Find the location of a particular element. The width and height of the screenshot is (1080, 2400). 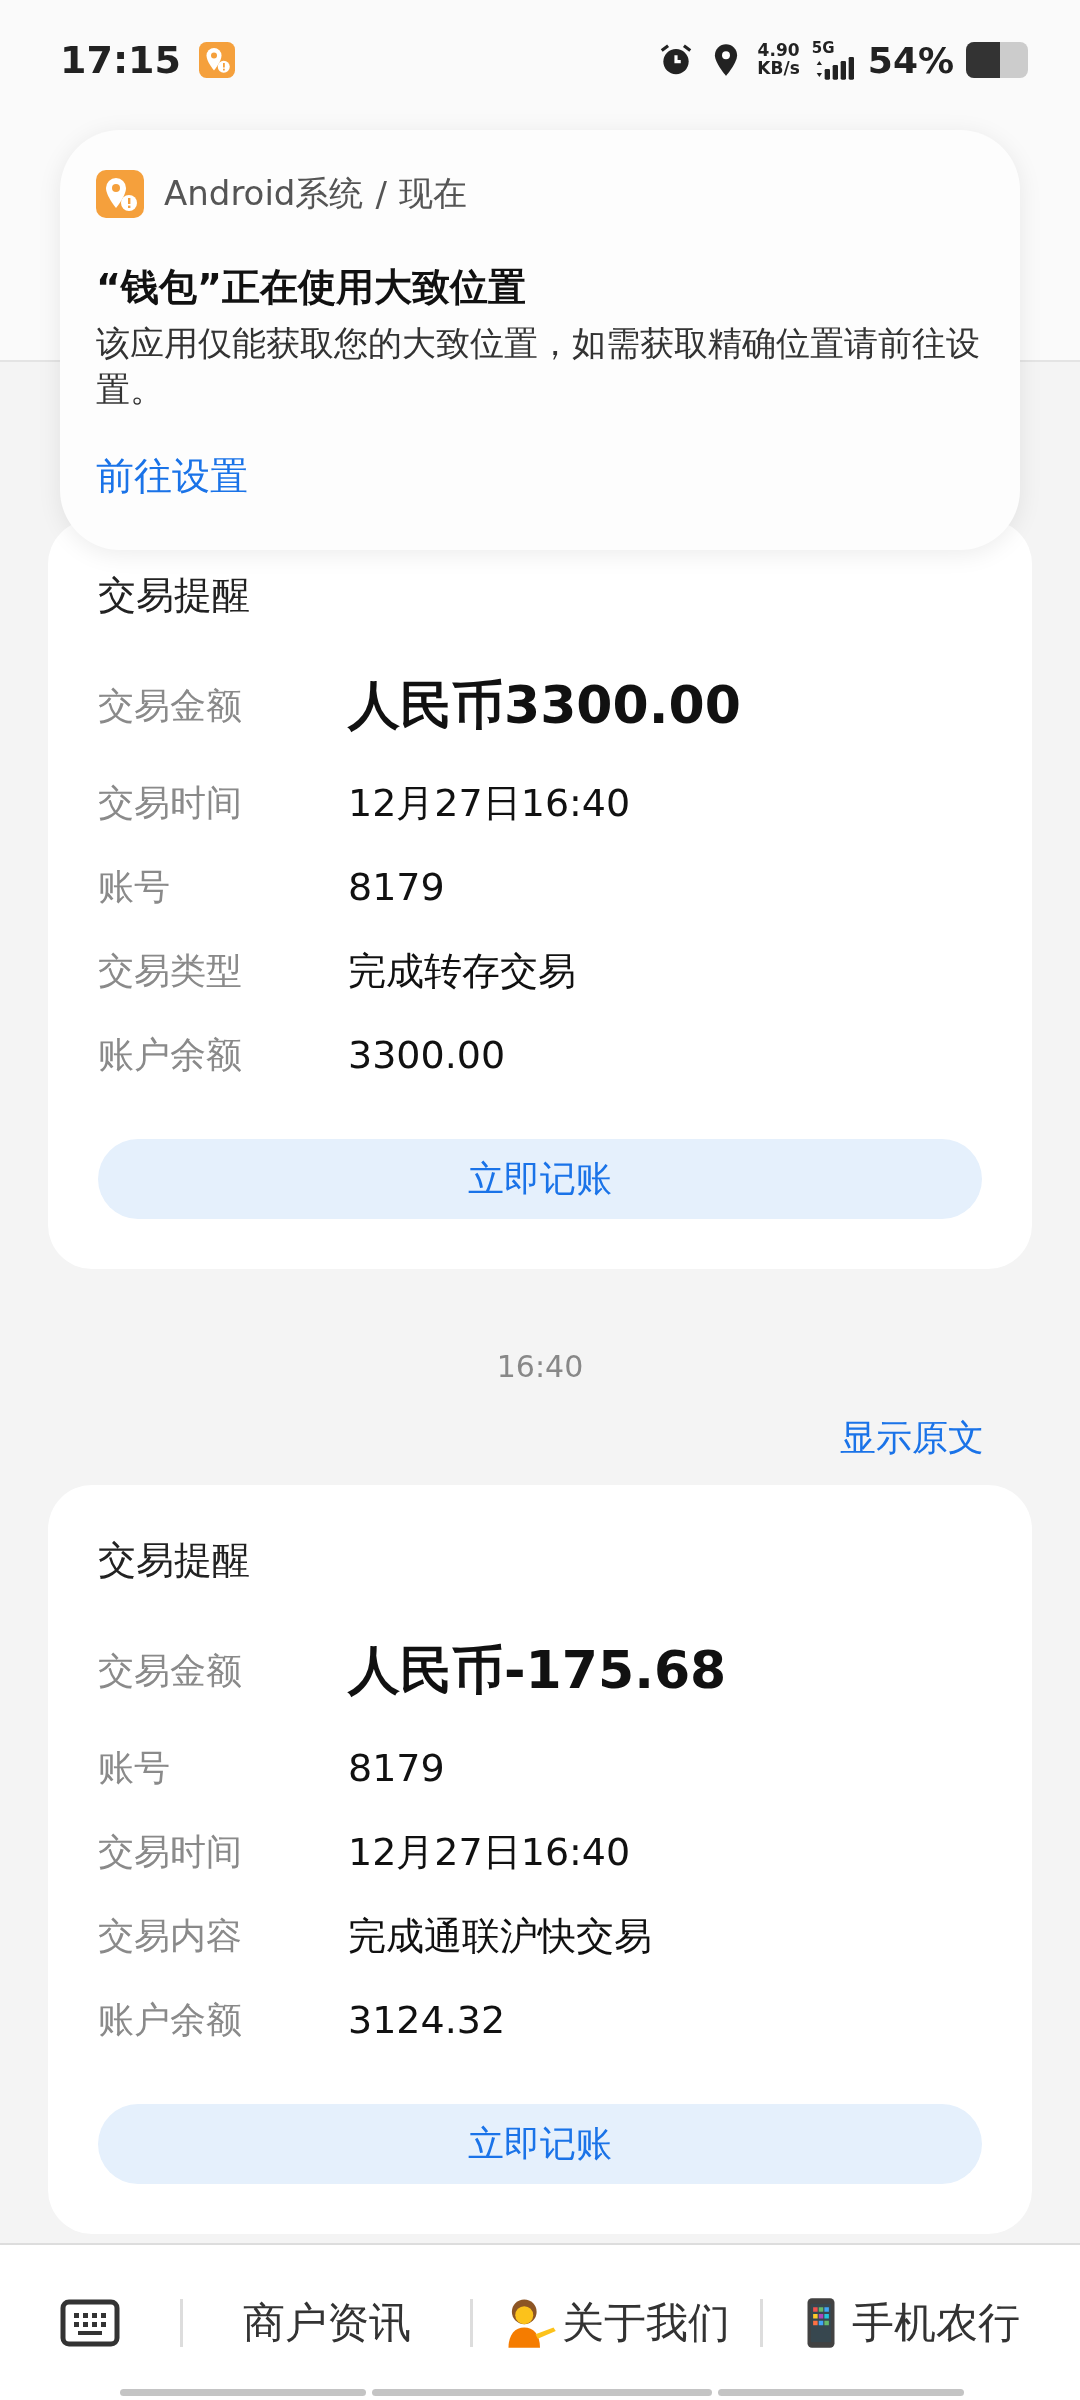

amount-value: 人民币-175.68 is located at coordinates (537, 1670).